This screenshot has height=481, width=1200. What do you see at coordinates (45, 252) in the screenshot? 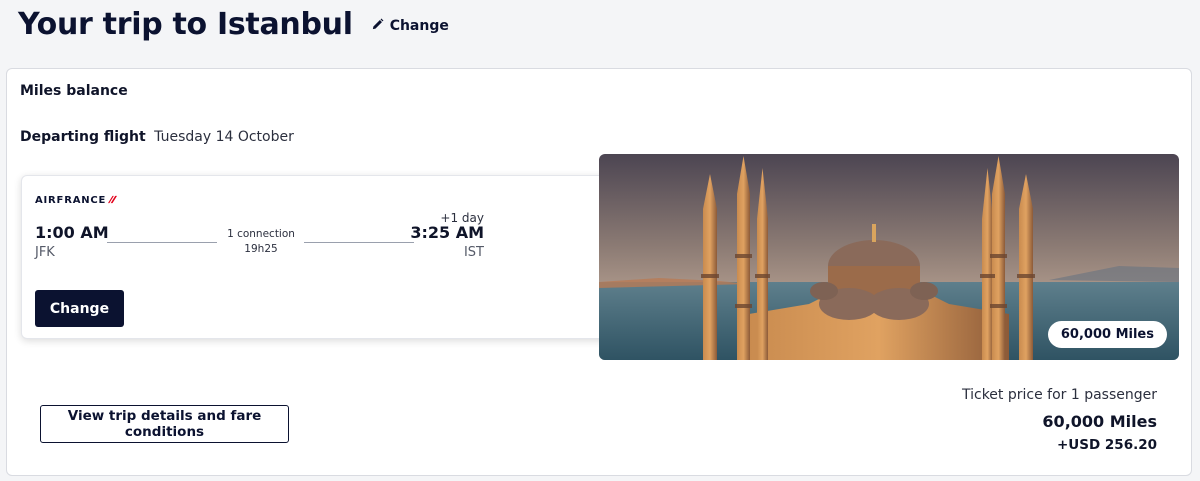
I see `departure-airport: JFK` at bounding box center [45, 252].